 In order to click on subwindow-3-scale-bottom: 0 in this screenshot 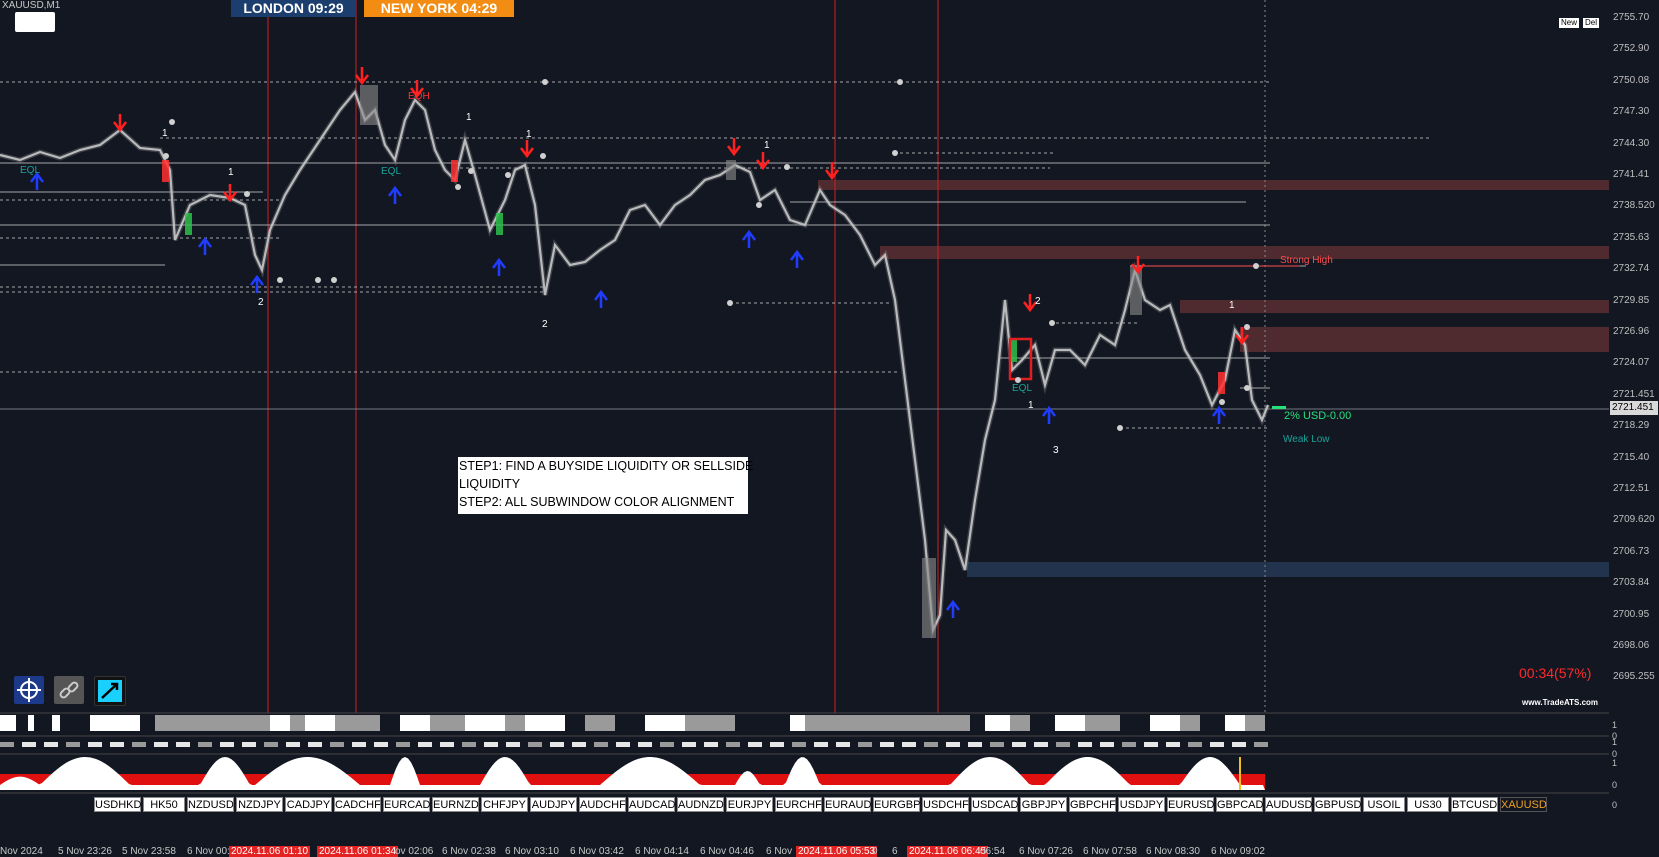, I will do `click(1615, 785)`.